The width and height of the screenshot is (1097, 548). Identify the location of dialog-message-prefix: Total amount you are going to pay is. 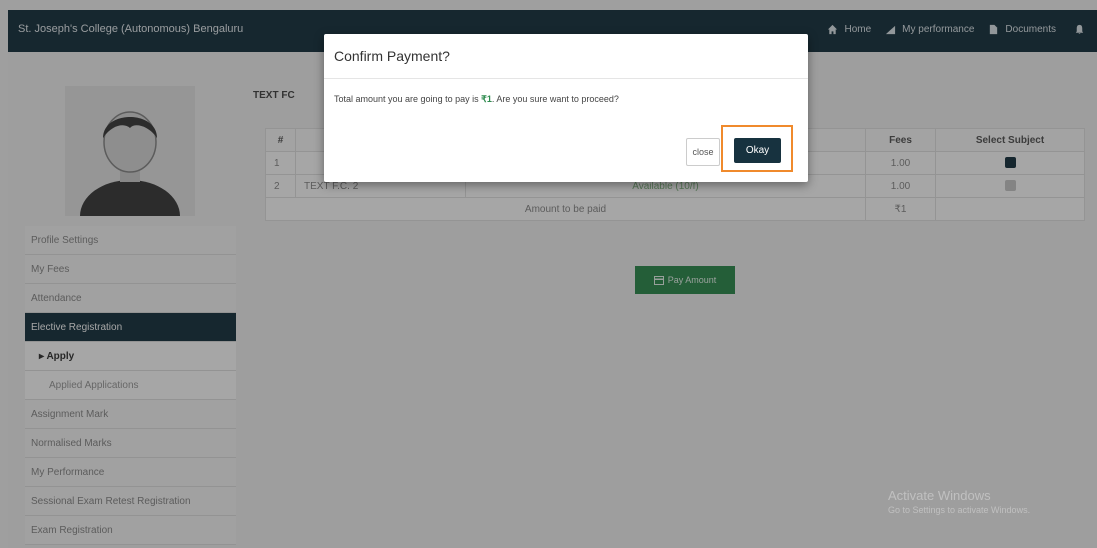
(406, 99).